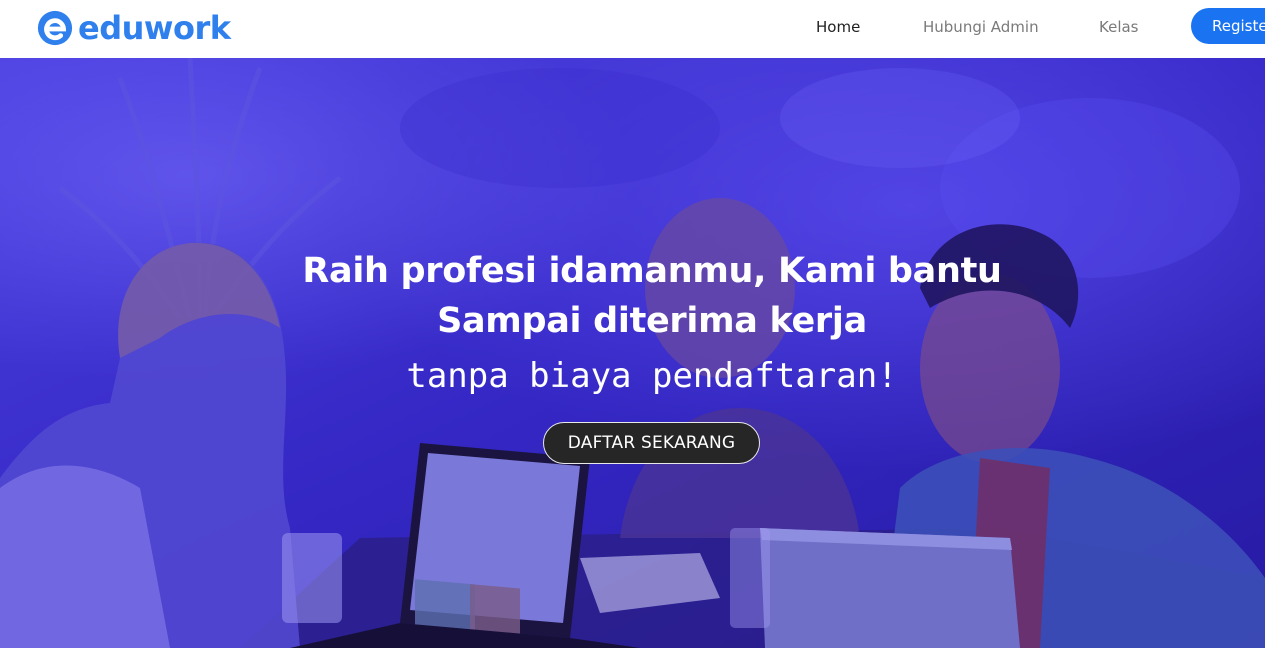 The image size is (1265, 648). I want to click on hero-title-line2: Sampai diterima kerja, so click(652, 321).